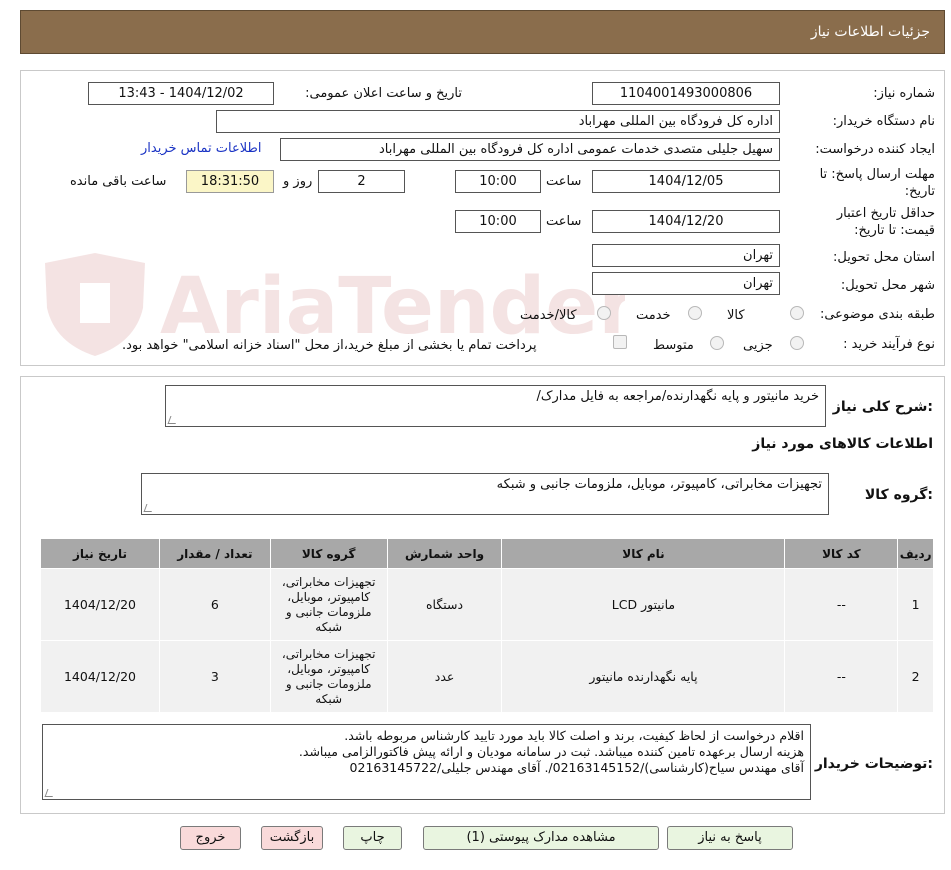 The width and height of the screenshot is (951, 870). I want to click on city-field: تهران, so click(686, 283).